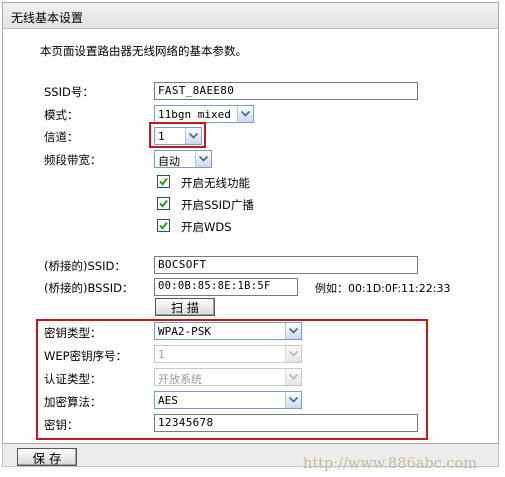 This screenshot has width=505, height=477. I want to click on enable-wireless-label: 开启无线功能, so click(215, 183).